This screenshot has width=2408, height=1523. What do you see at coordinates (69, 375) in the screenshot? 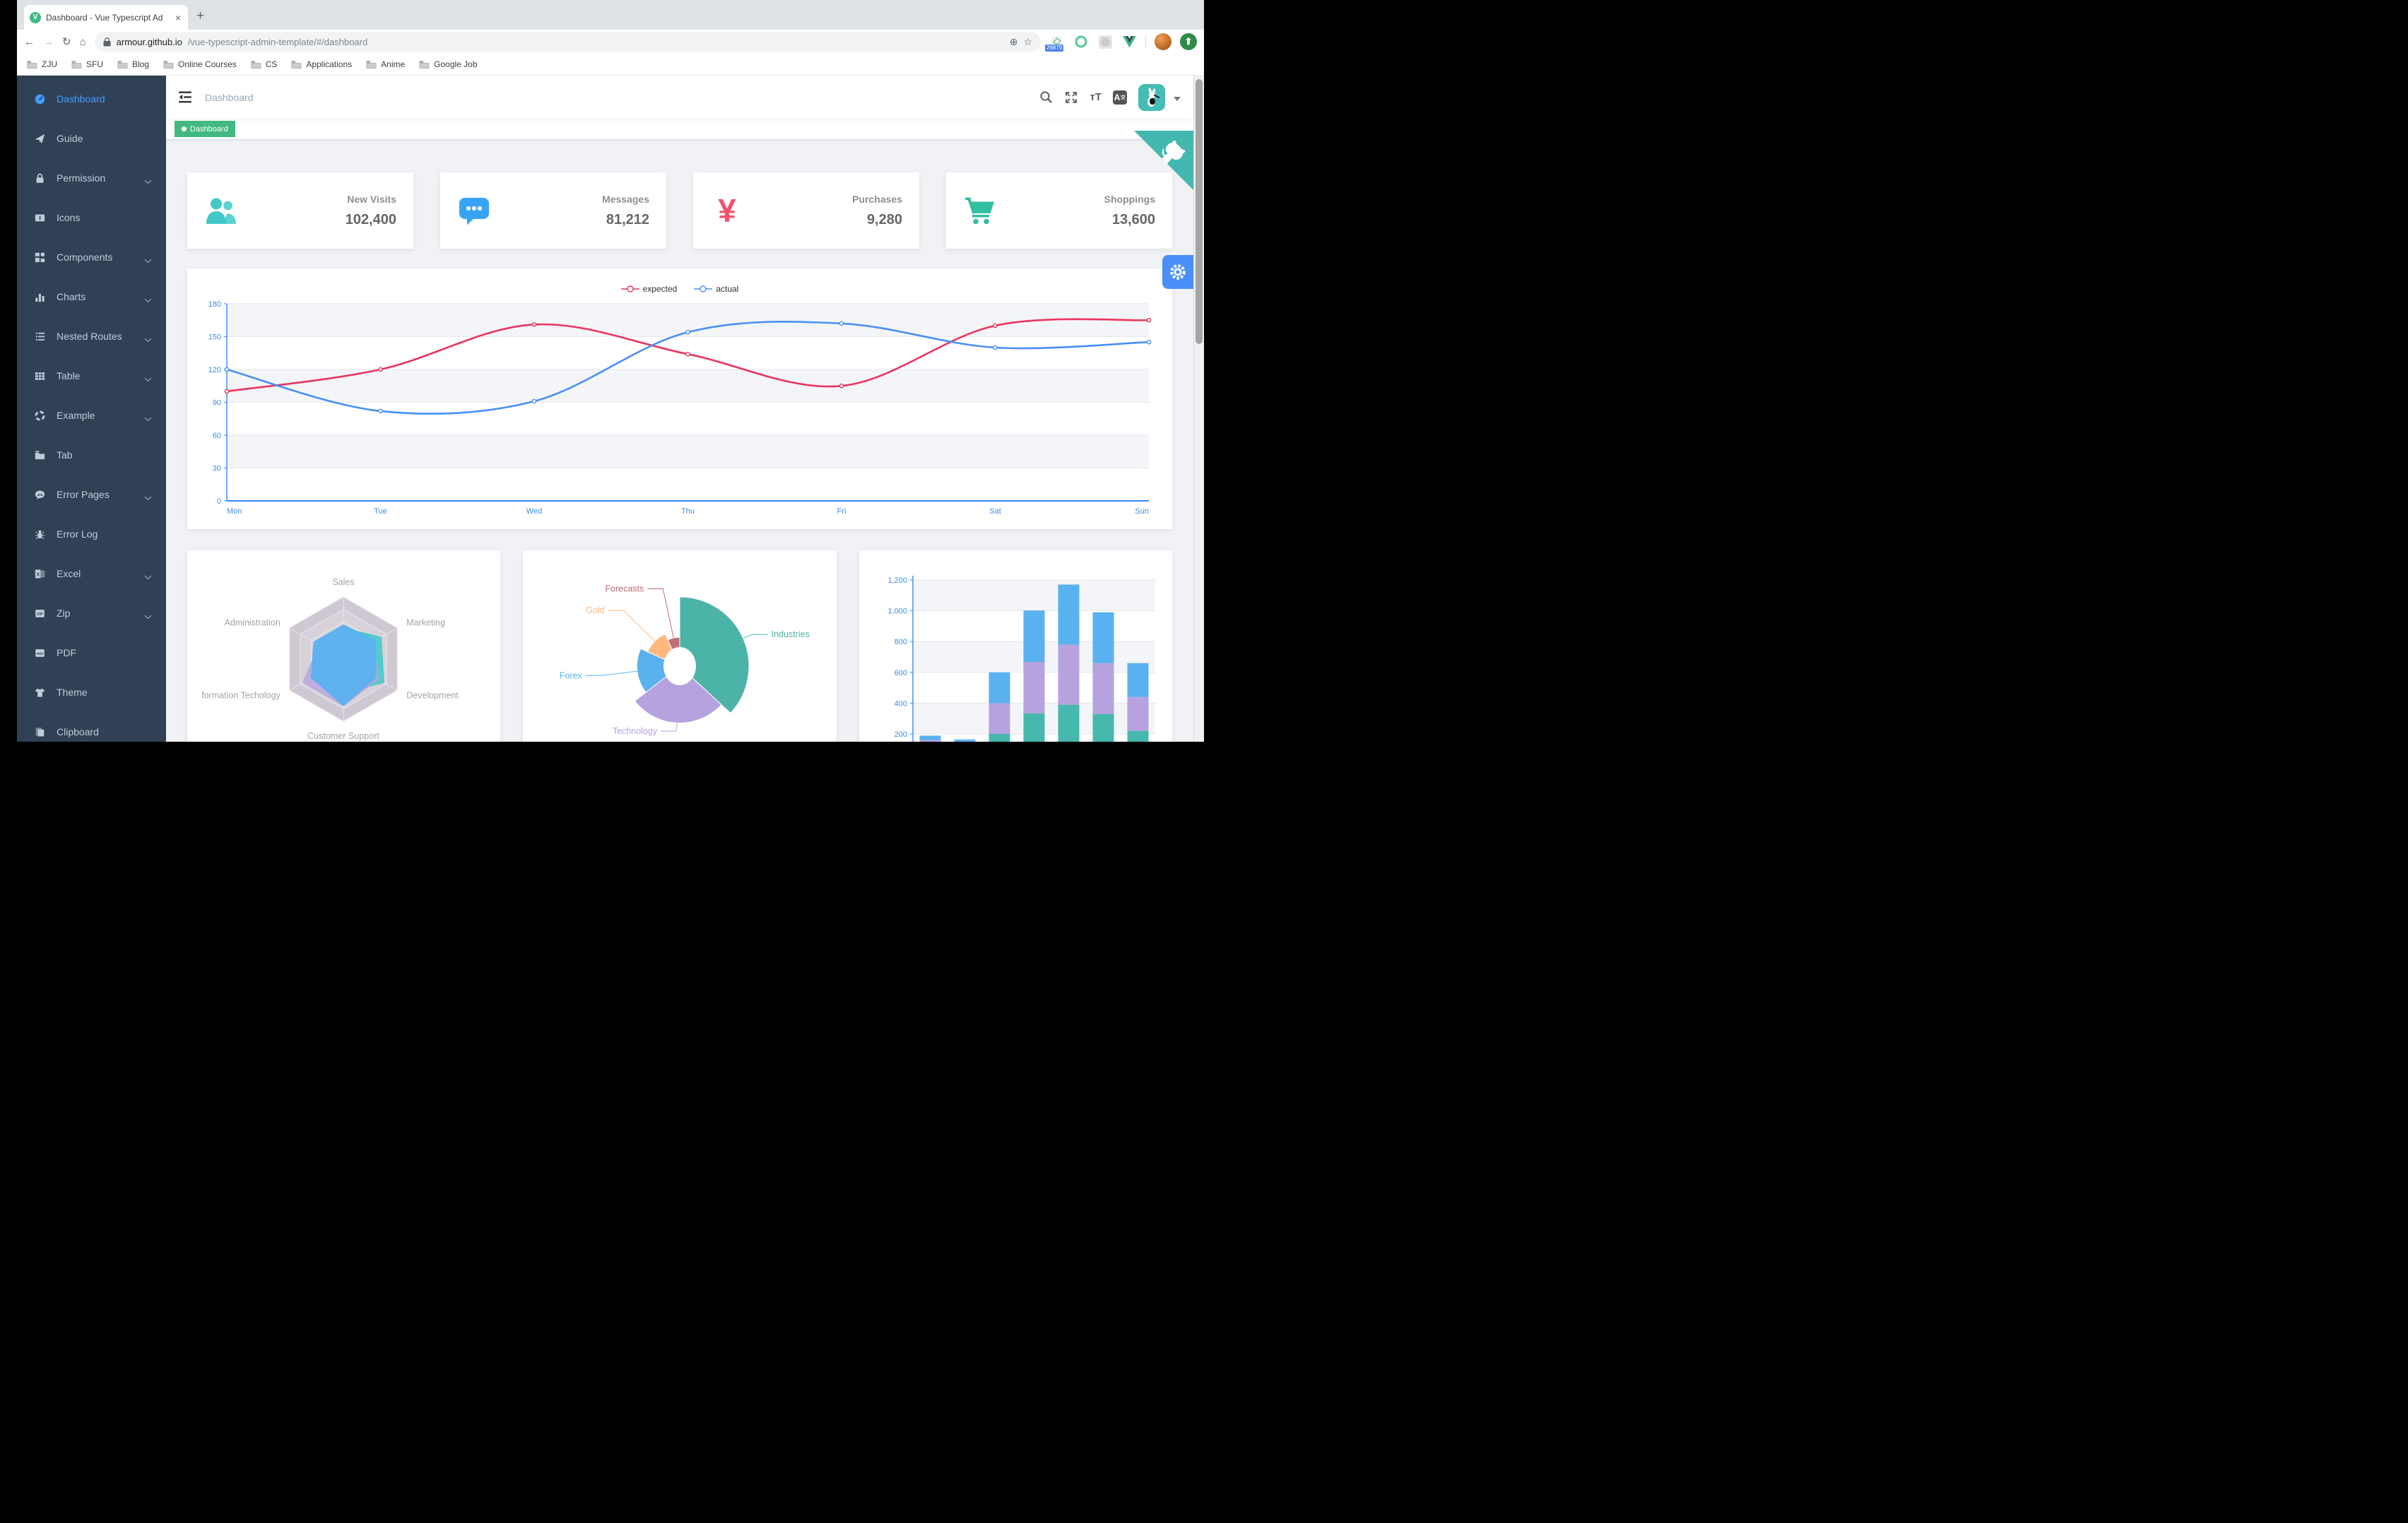
I see `sidebar-item-label: Table` at bounding box center [69, 375].